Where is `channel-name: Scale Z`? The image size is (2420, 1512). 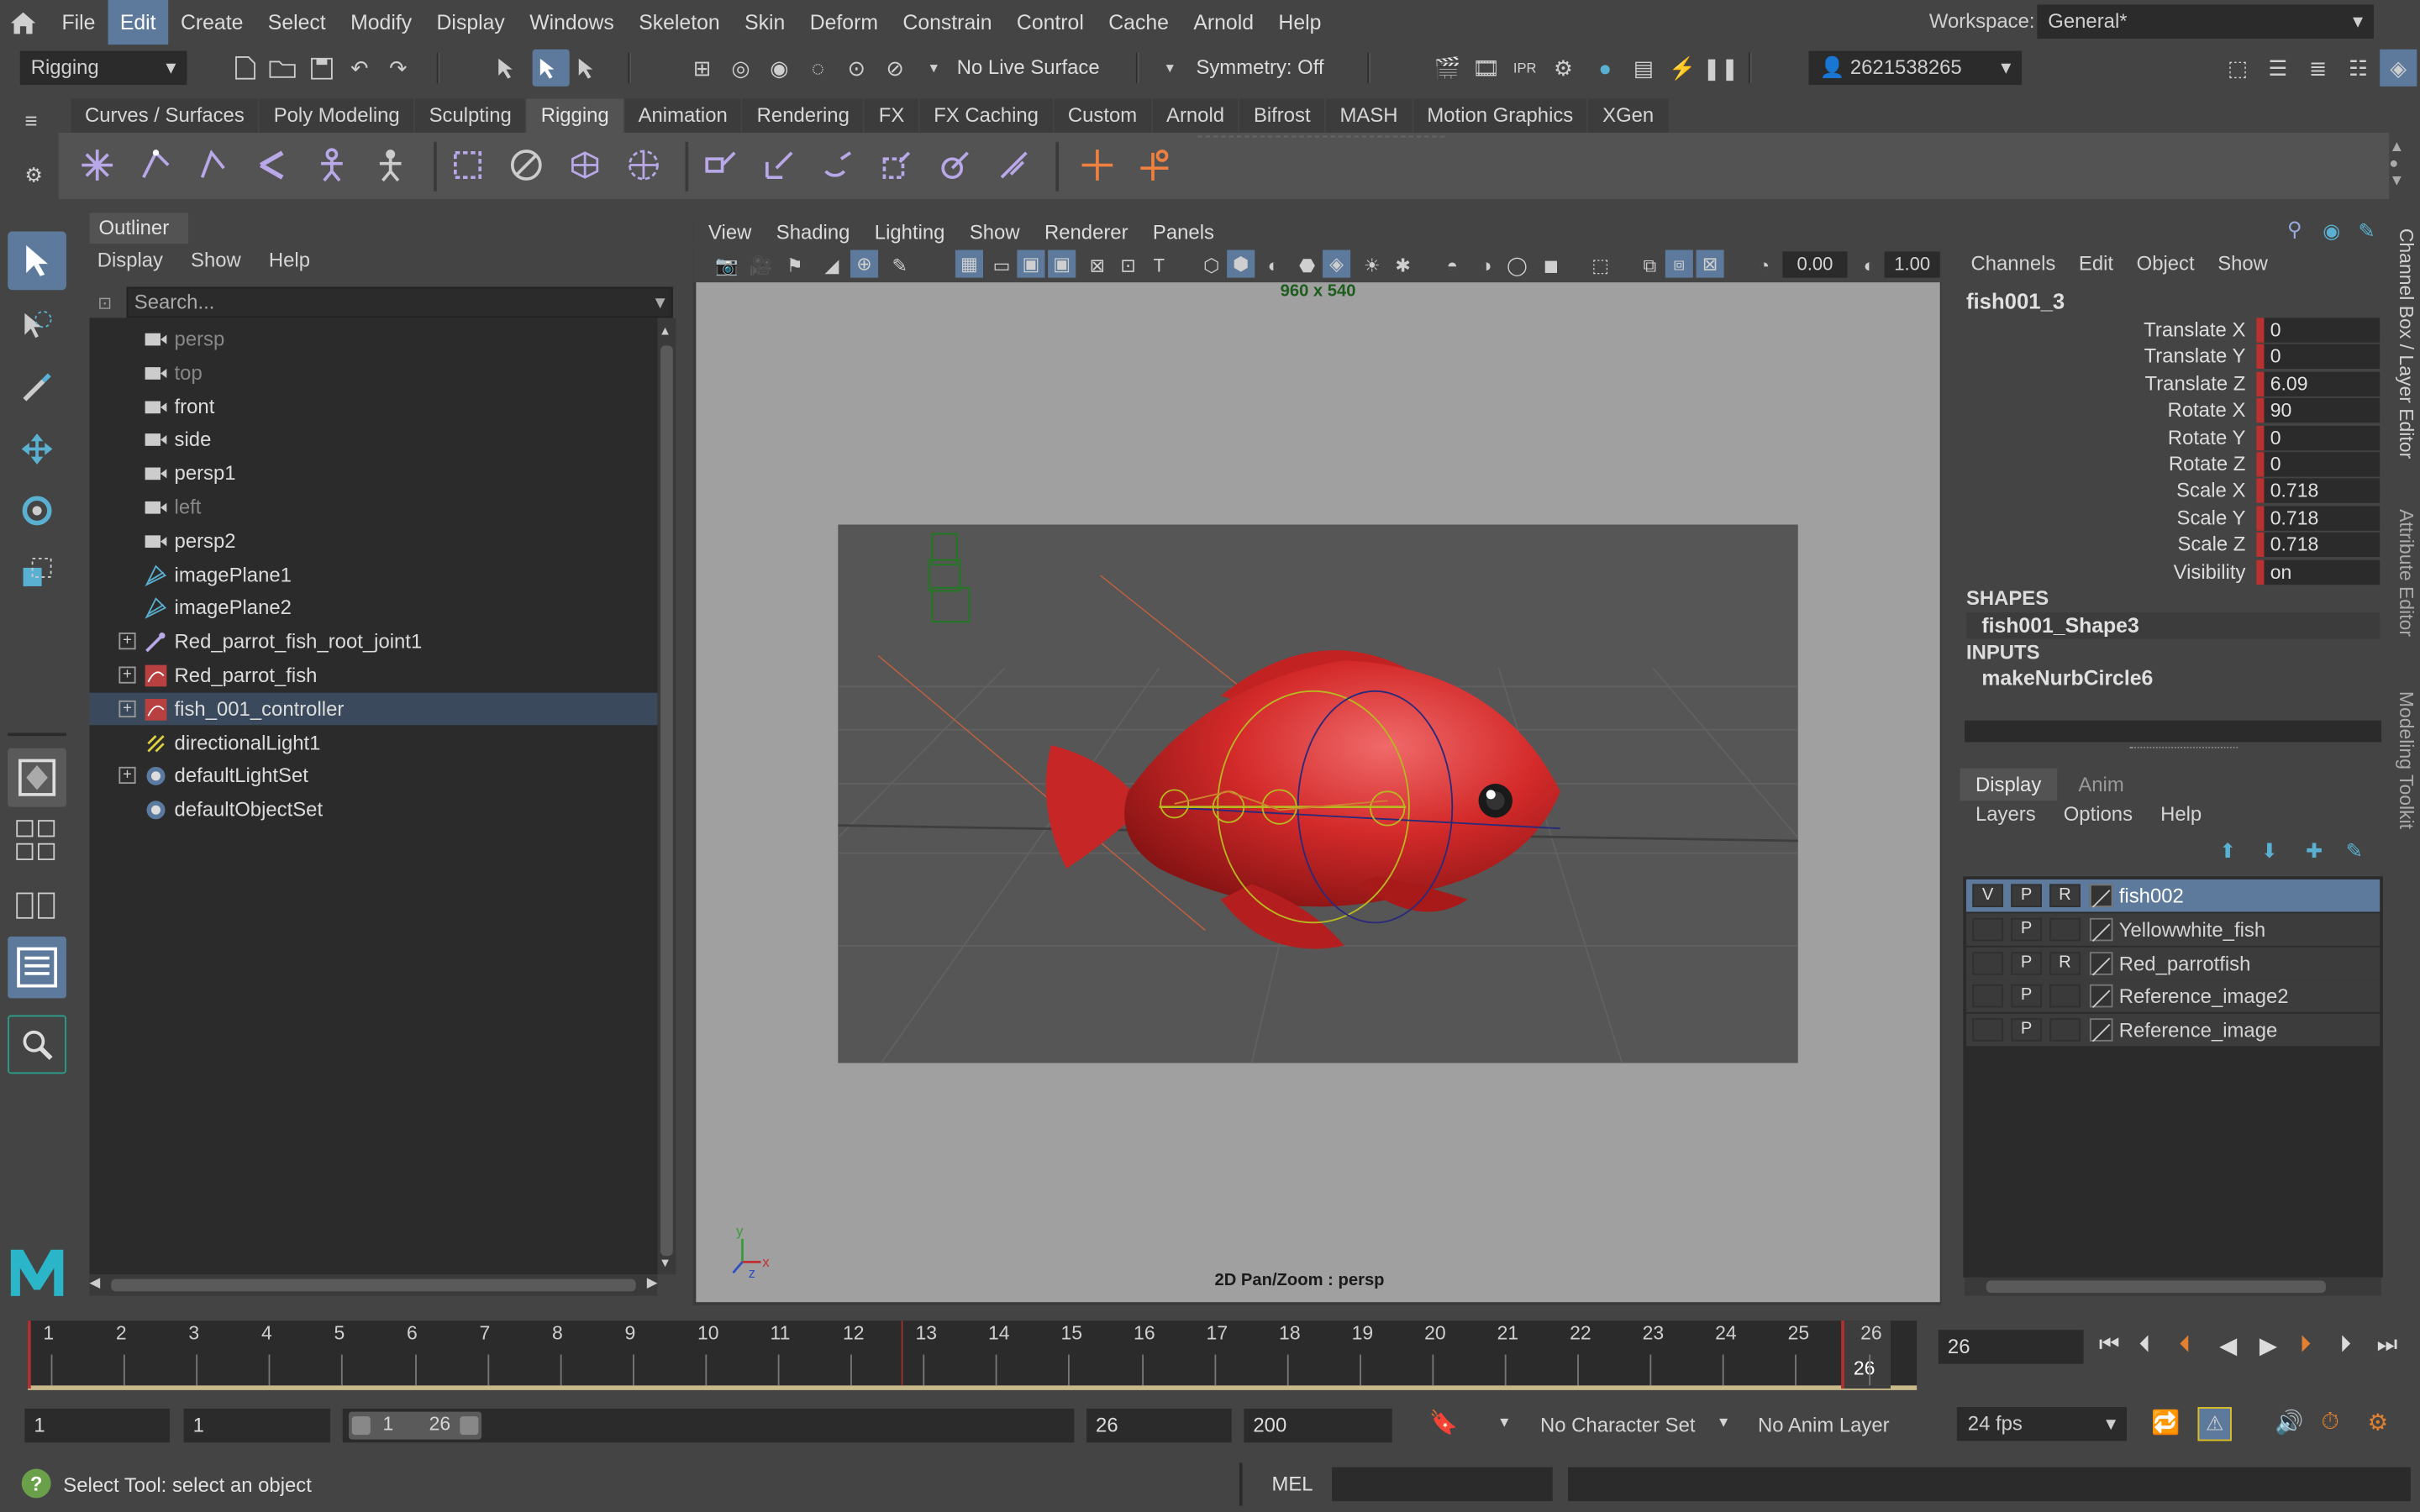 channel-name: Scale Z is located at coordinates (2098, 544).